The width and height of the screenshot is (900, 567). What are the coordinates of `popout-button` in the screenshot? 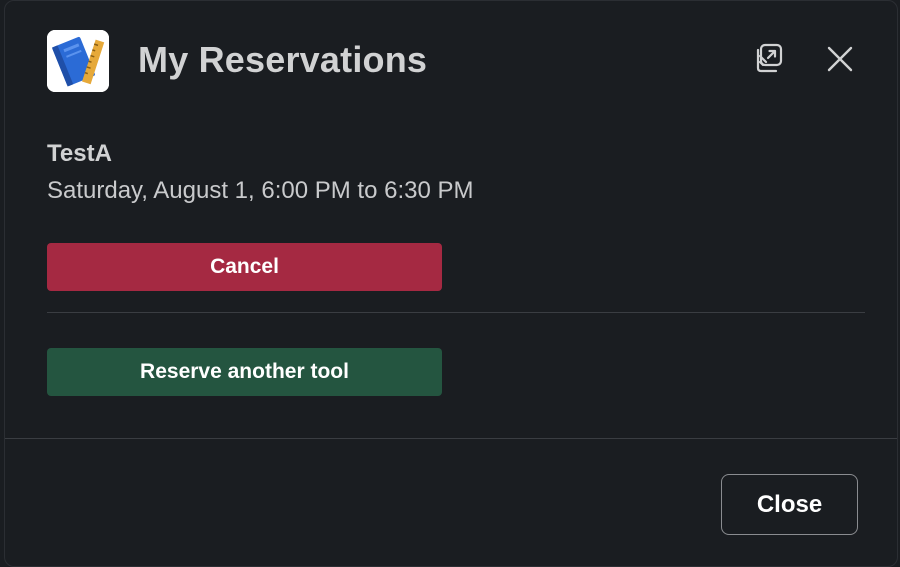 It's located at (768, 61).